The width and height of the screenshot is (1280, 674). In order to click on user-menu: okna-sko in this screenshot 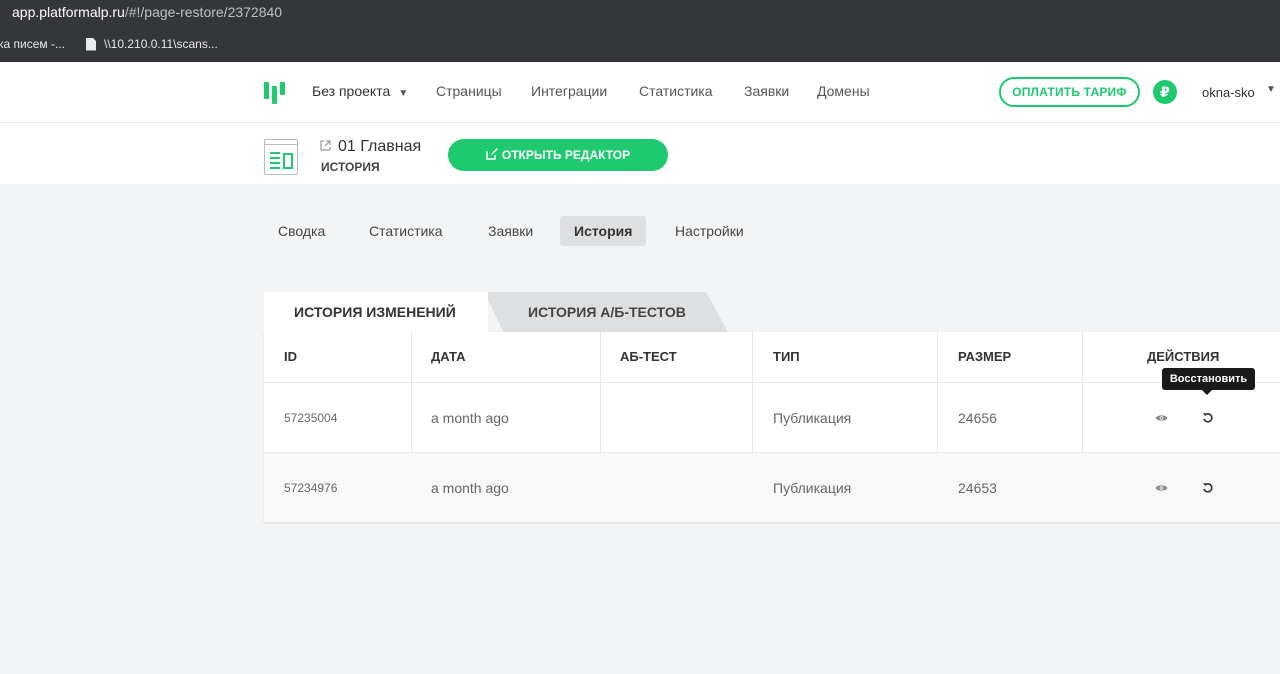, I will do `click(1228, 92)`.